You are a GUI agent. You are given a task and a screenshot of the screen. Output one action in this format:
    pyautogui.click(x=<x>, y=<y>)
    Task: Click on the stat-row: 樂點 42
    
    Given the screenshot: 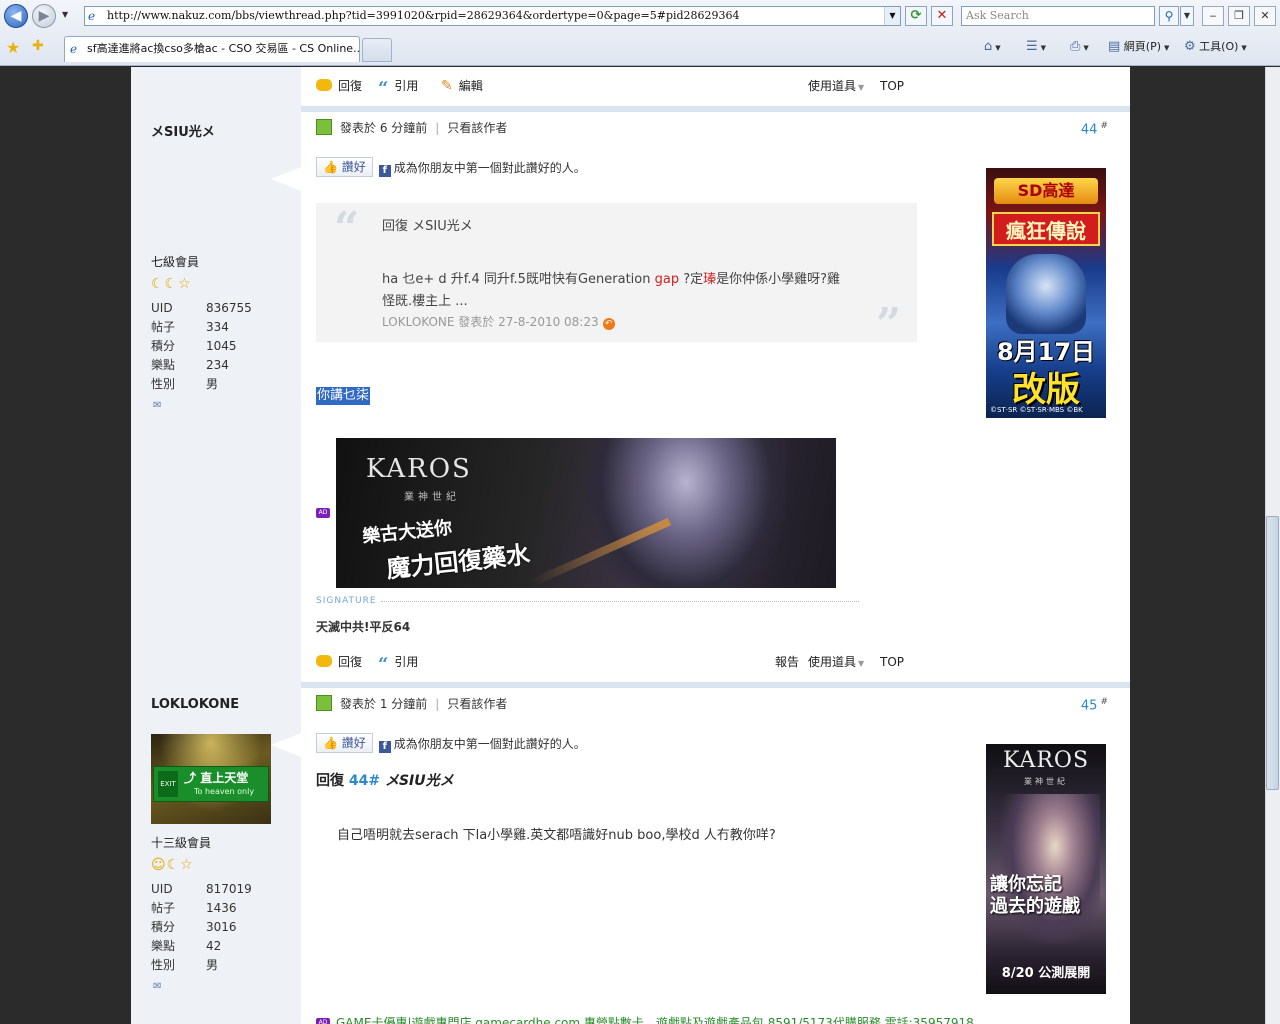 What is the action you would take?
    pyautogui.click(x=186, y=946)
    